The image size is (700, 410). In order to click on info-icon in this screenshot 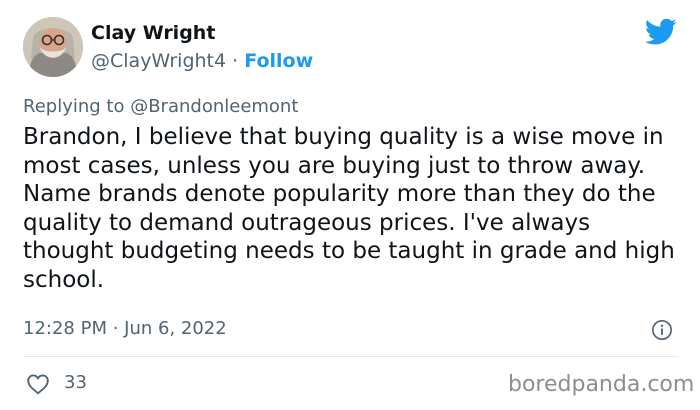, I will do `click(662, 330)`.